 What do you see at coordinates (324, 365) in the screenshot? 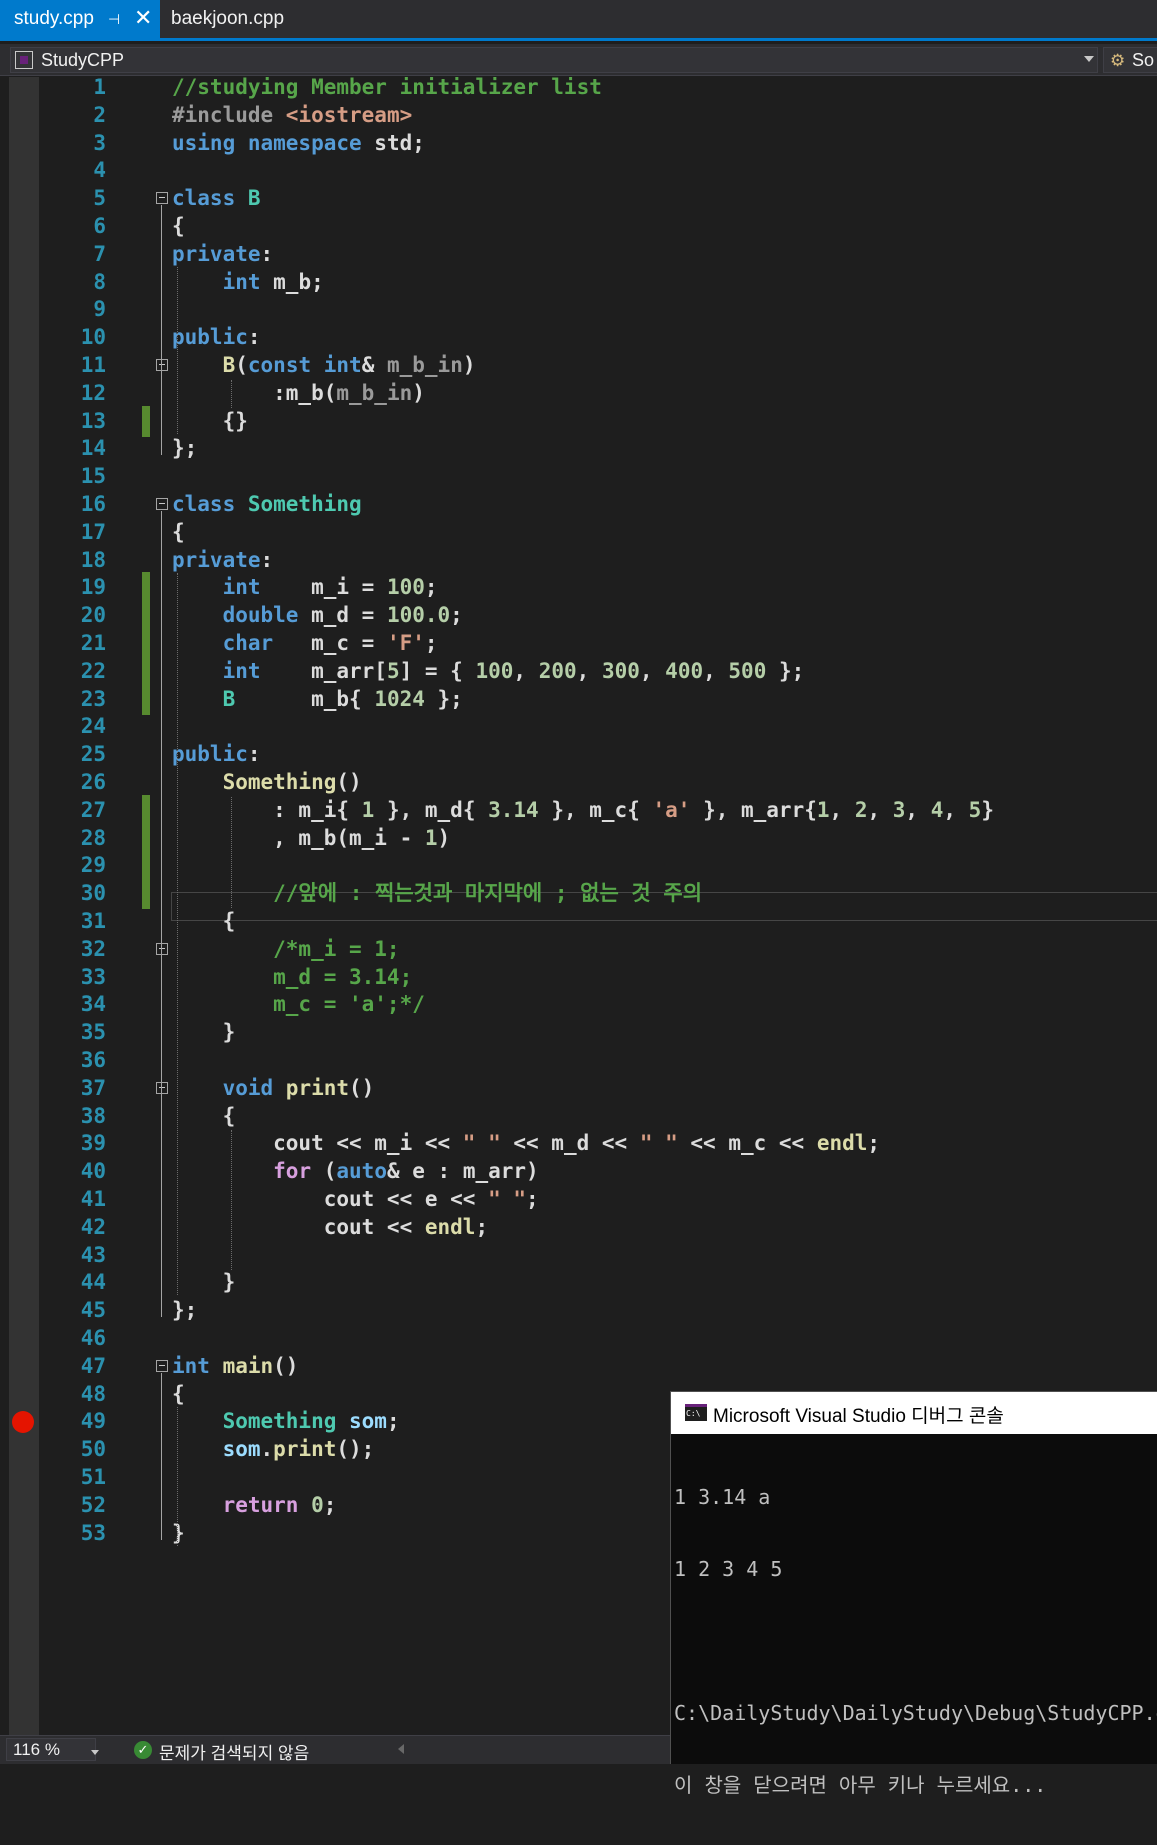
I see `code-text: B(const int& m_b_in)` at bounding box center [324, 365].